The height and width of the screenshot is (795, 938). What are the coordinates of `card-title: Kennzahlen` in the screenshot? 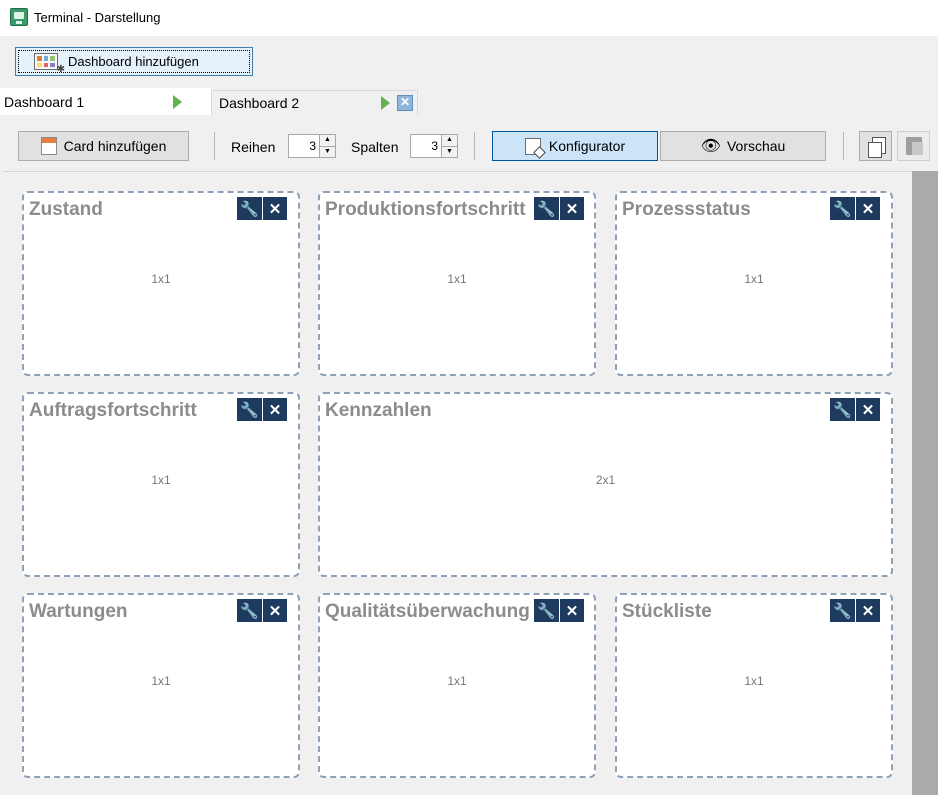 It's located at (378, 410).